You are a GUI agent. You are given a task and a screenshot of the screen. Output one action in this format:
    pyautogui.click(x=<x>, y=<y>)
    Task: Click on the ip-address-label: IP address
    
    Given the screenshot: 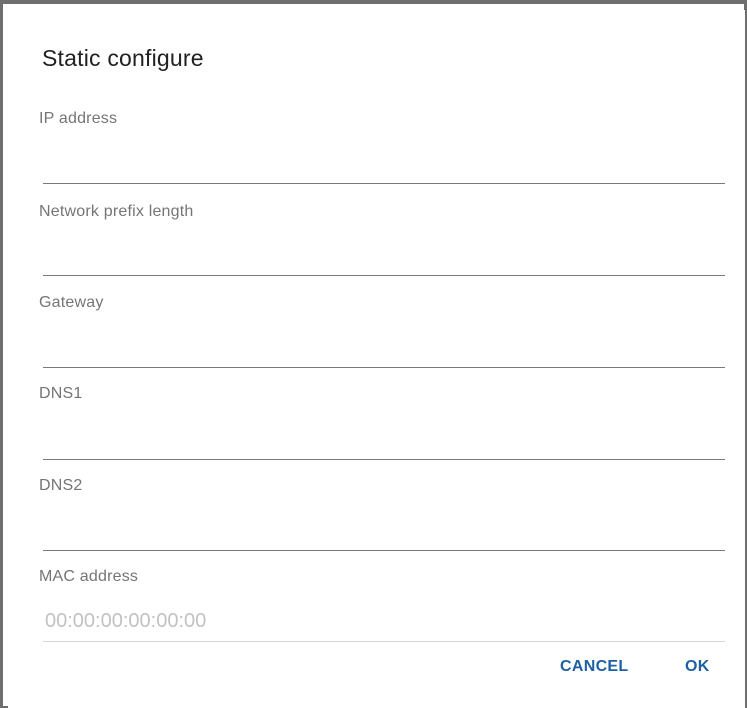 What is the action you would take?
    pyautogui.click(x=78, y=118)
    